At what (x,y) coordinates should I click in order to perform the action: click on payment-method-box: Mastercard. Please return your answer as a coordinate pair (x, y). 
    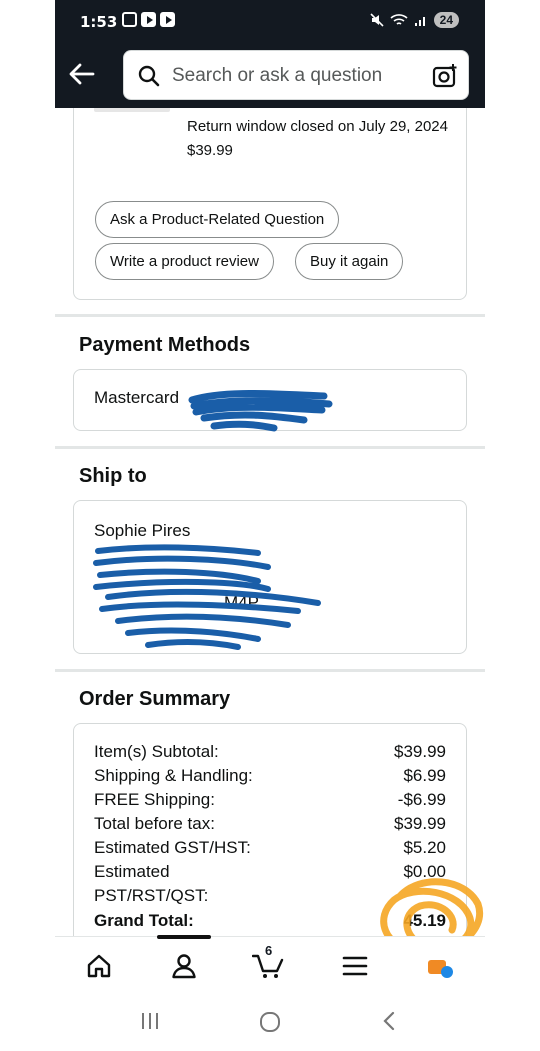
    Looking at the image, I should click on (270, 400).